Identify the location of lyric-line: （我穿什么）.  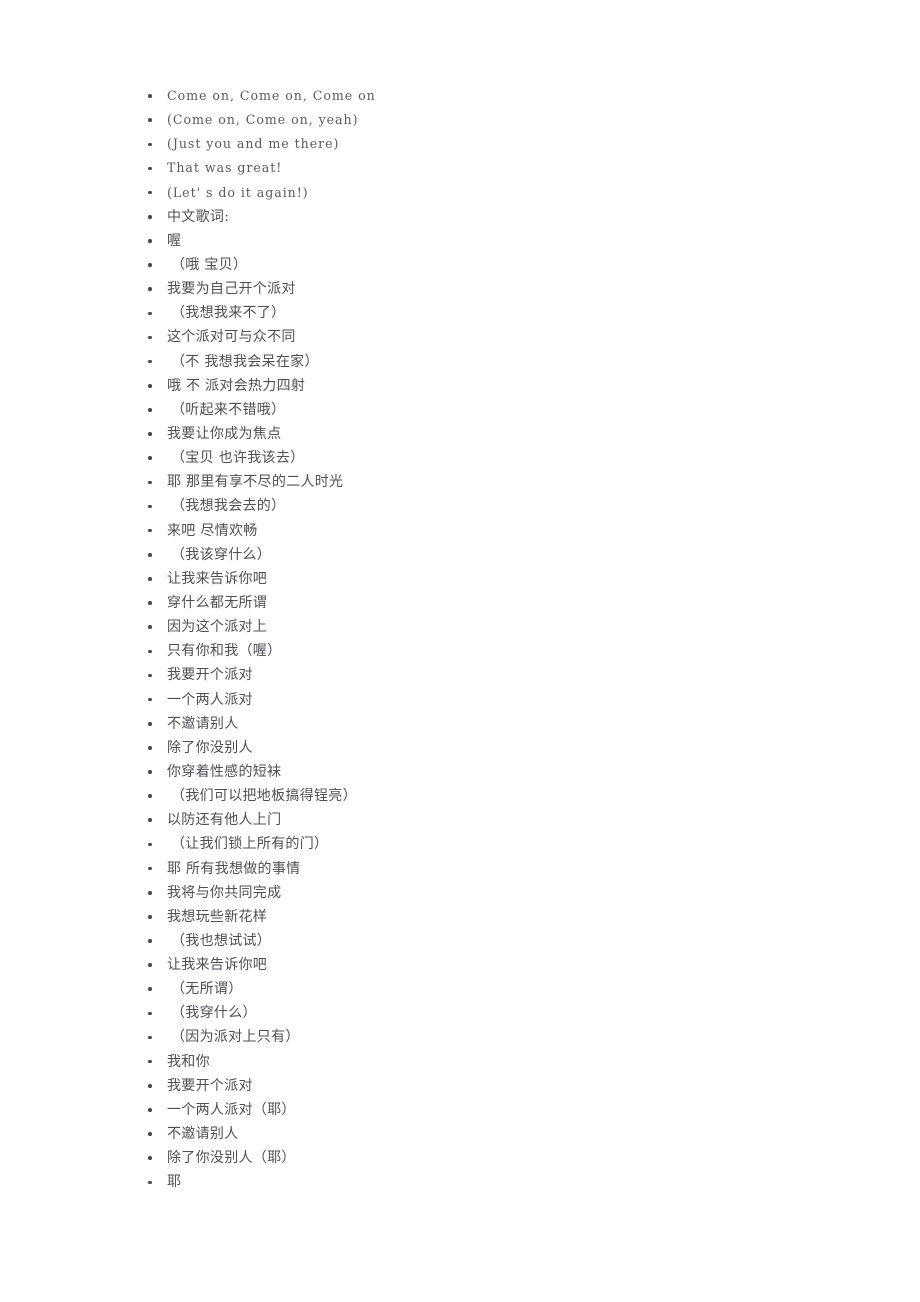
(497, 1013).